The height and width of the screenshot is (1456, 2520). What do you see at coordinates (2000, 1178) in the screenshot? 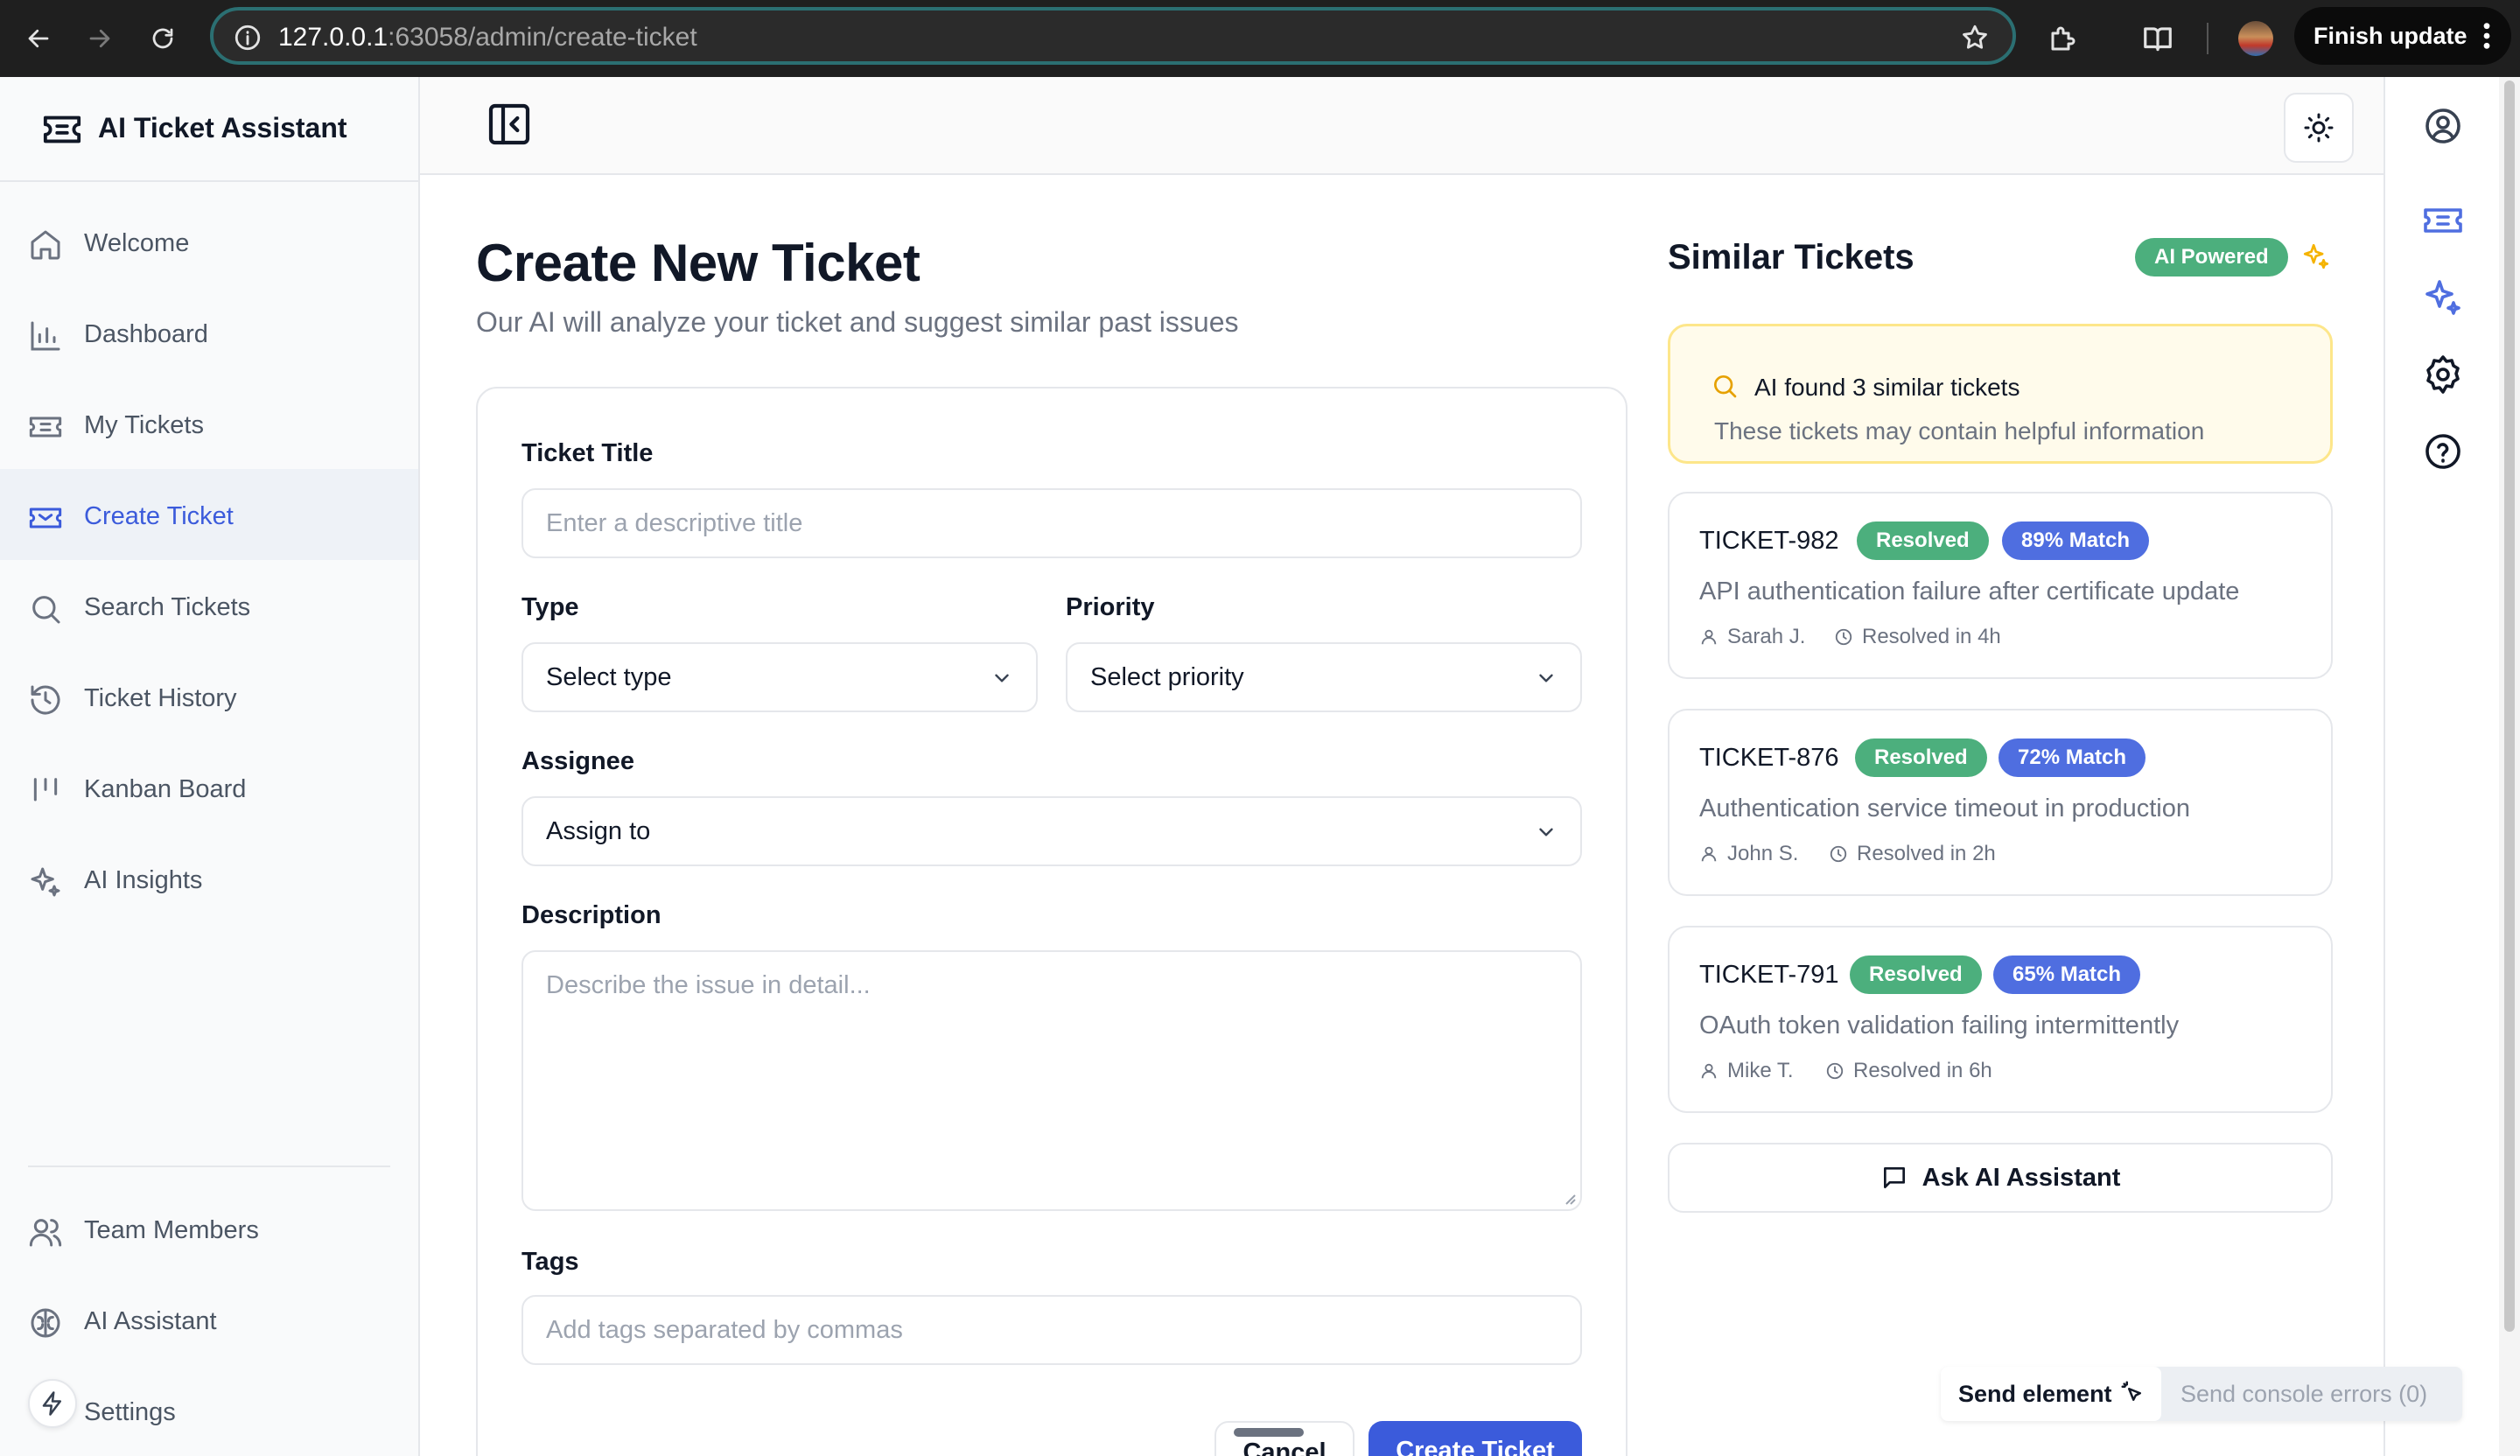
I see `ask-ai-assistant-button: Ask AI Assistant` at bounding box center [2000, 1178].